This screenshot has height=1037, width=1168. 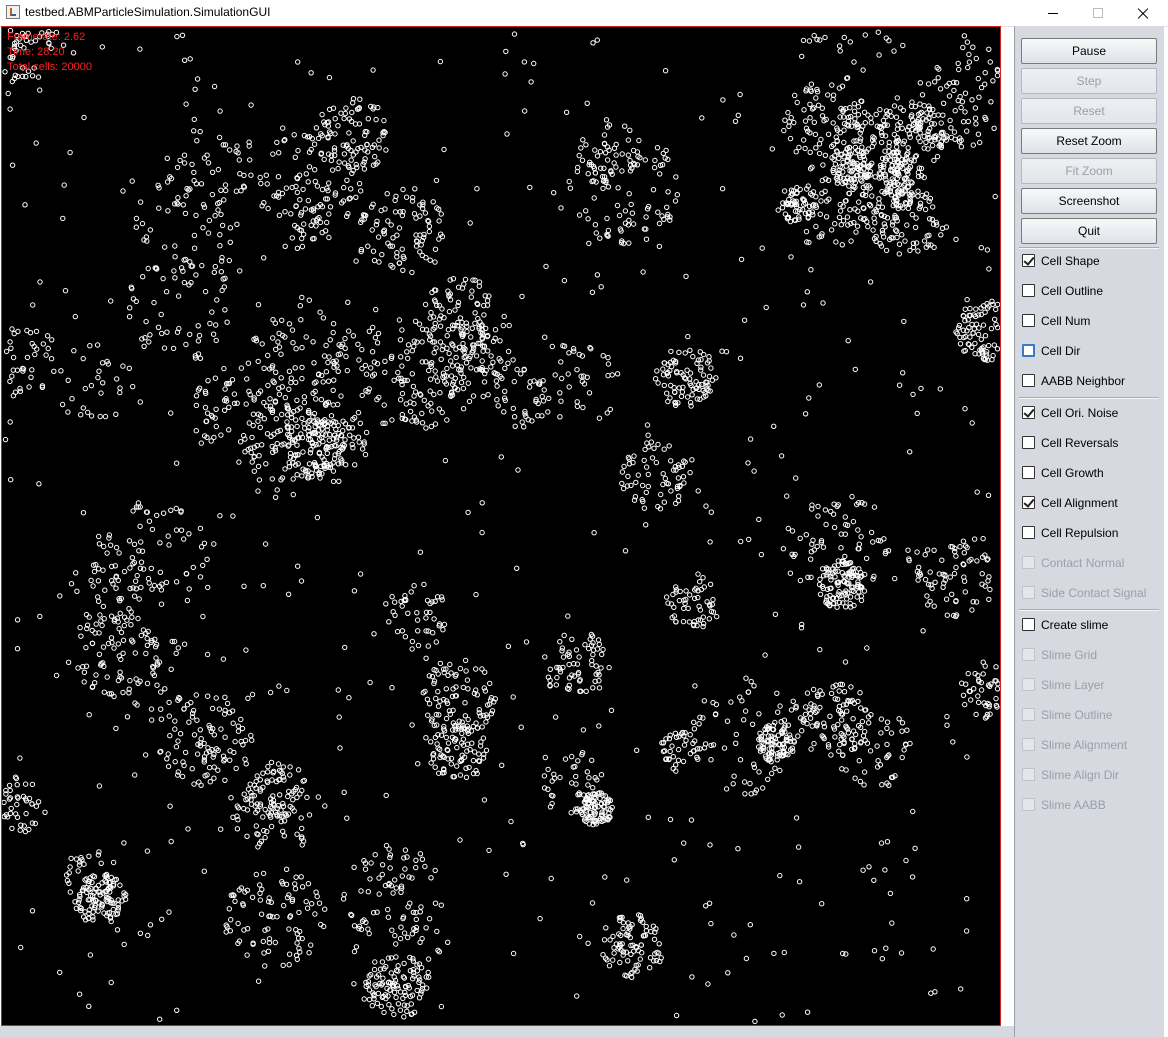 I want to click on checkbox-cell-reversals: Cell Reversals, so click(x=1091, y=443).